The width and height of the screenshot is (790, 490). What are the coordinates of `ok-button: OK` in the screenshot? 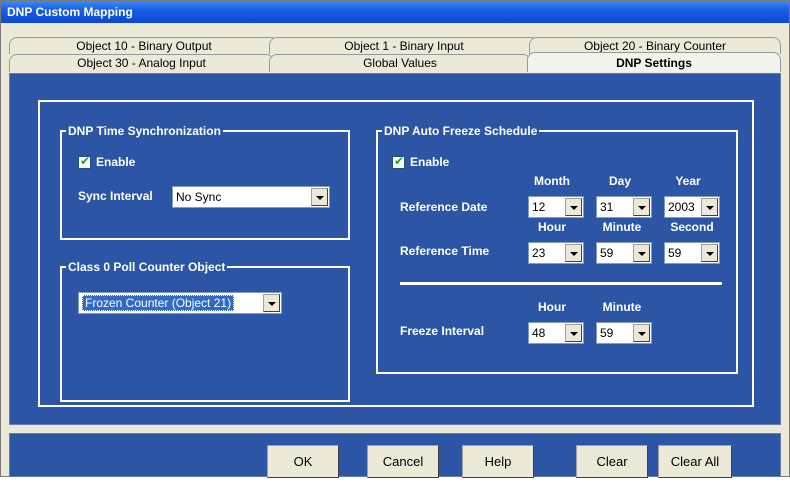 It's located at (303, 461).